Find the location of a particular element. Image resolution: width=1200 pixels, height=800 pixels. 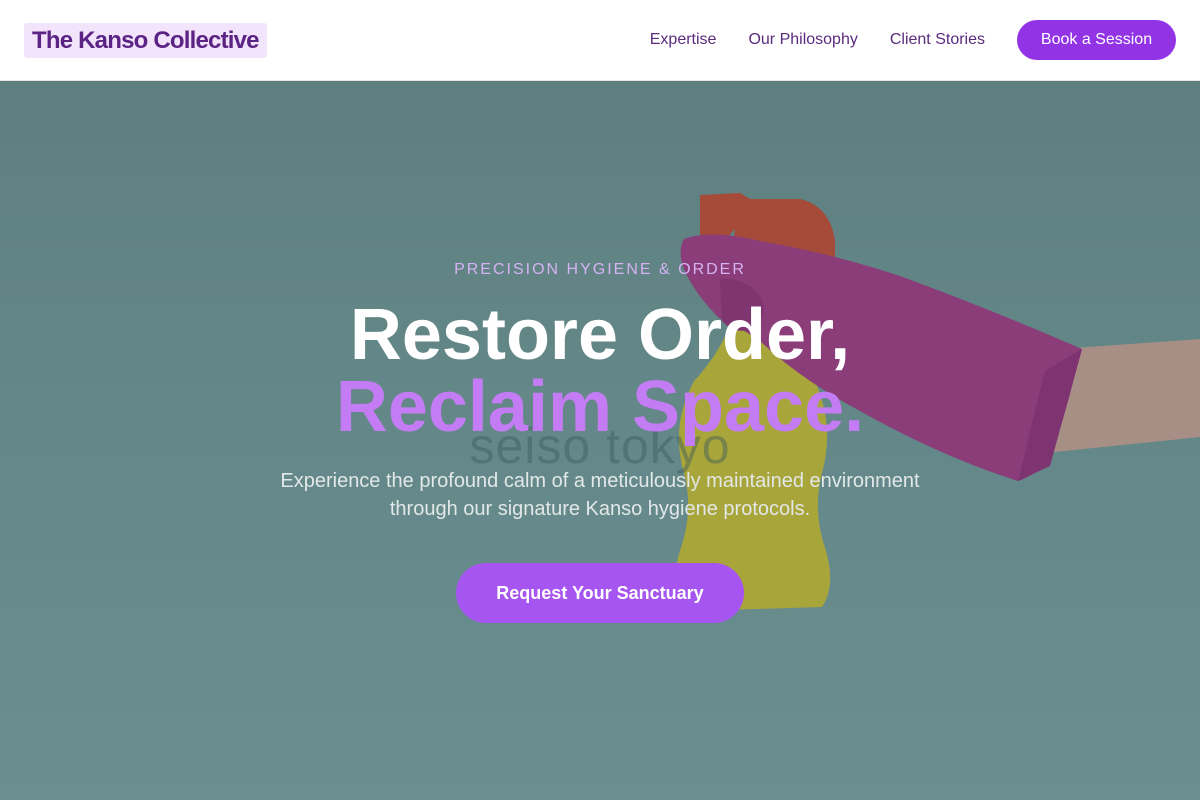

nav-link-expertise: Expertise is located at coordinates (683, 40).